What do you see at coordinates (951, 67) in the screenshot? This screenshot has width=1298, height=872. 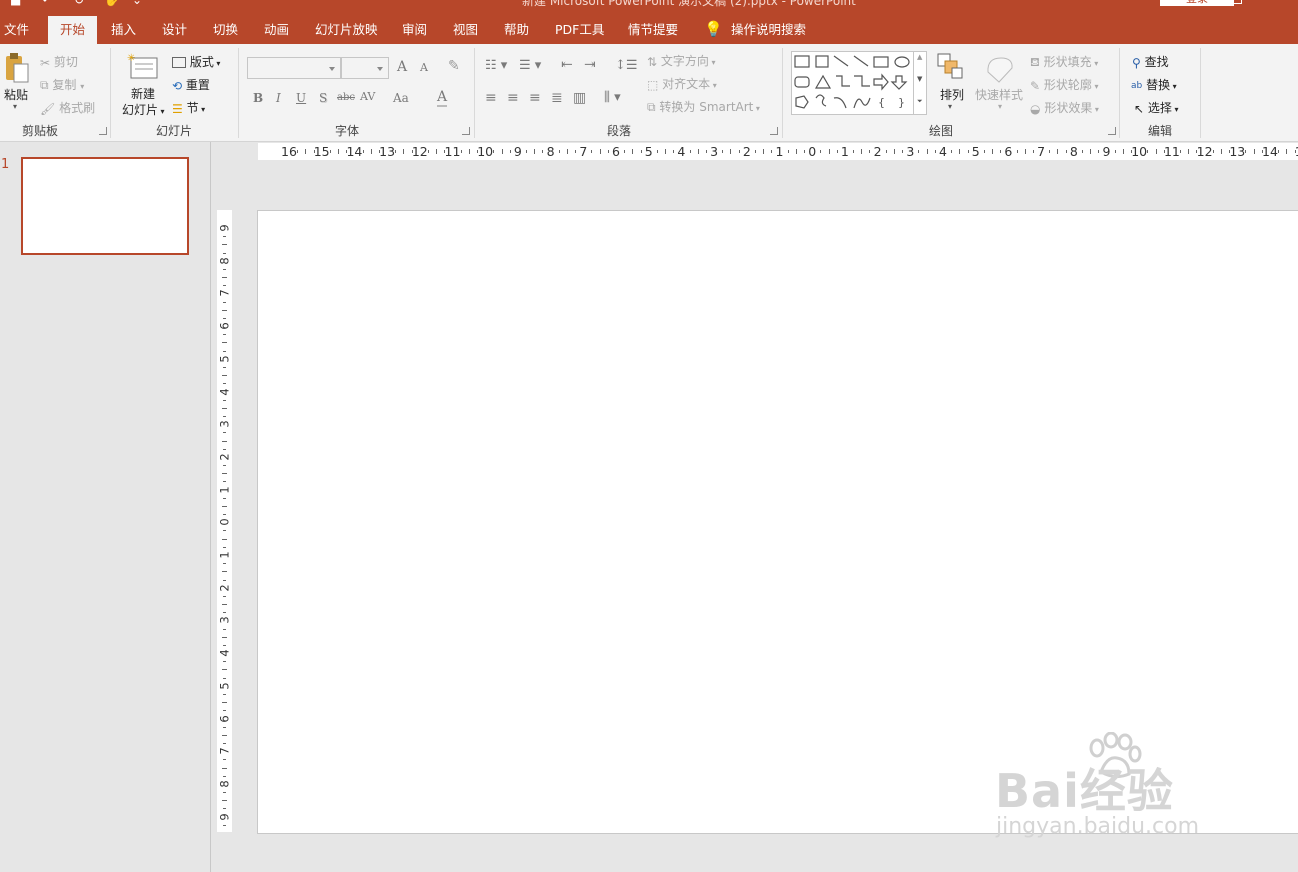 I see `arrange-icon` at bounding box center [951, 67].